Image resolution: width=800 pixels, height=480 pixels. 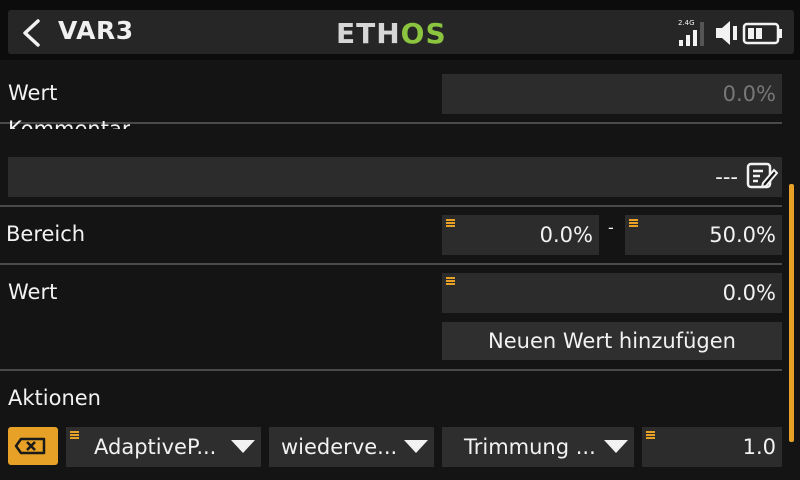 I want to click on speaker-muted-icon, so click(x=726, y=33).